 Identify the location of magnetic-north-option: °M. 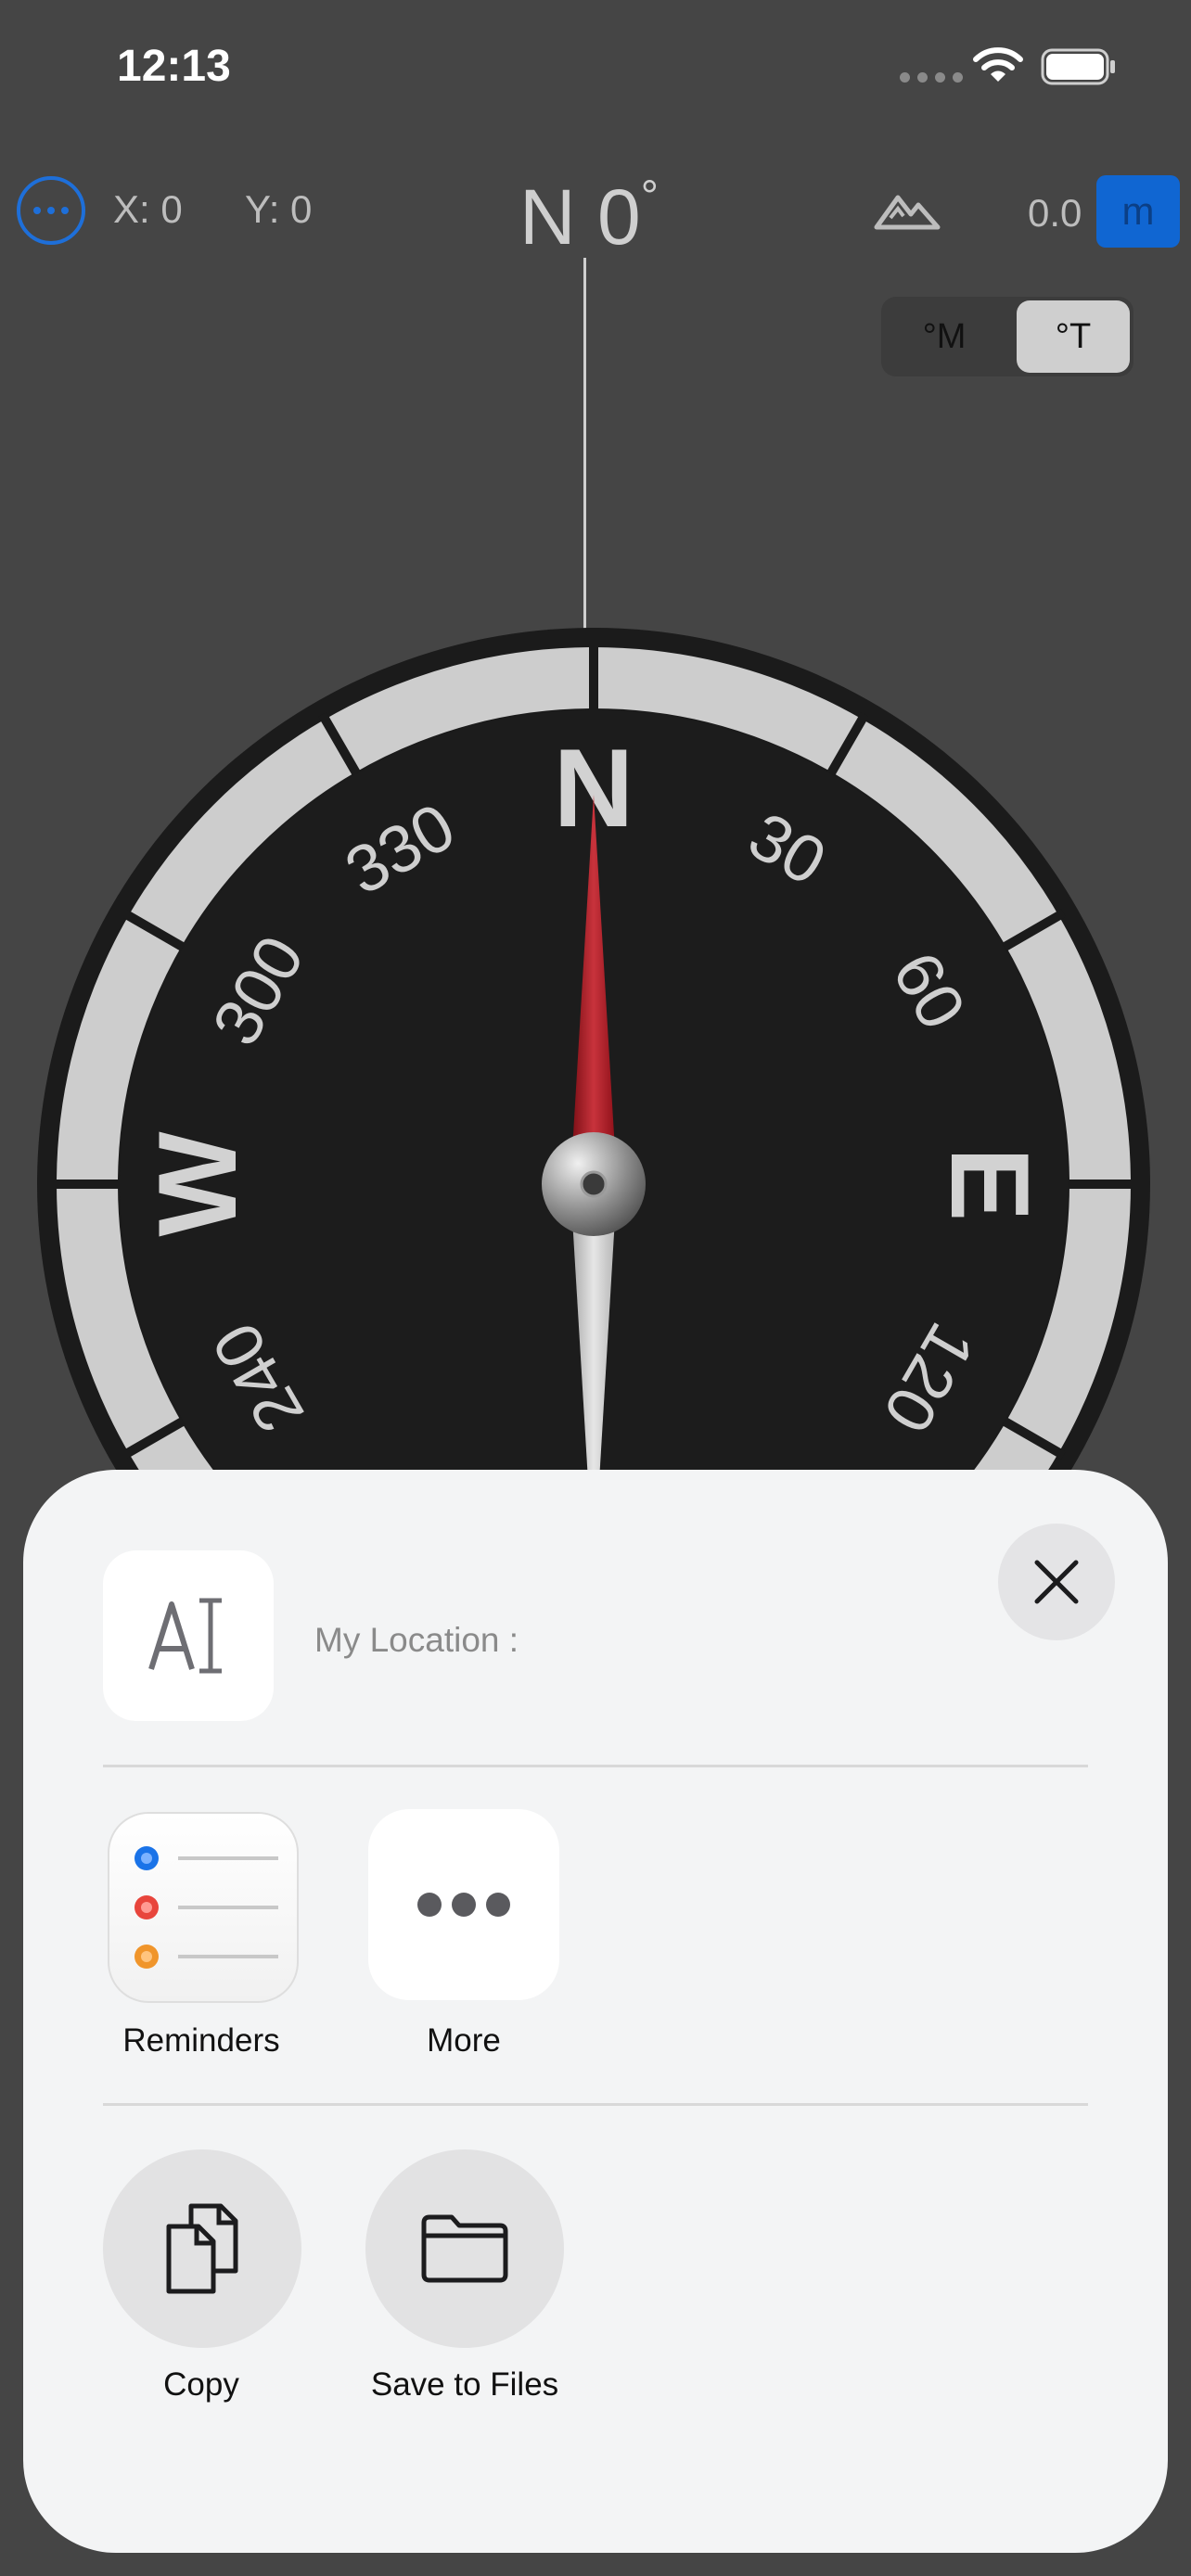
(944, 336).